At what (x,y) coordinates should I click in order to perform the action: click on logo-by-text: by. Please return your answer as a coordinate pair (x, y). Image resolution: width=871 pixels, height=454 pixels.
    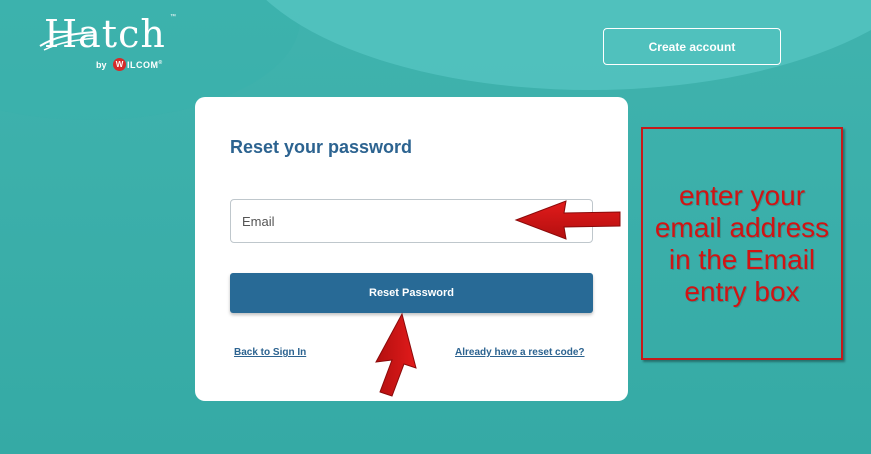
    Looking at the image, I should click on (101, 65).